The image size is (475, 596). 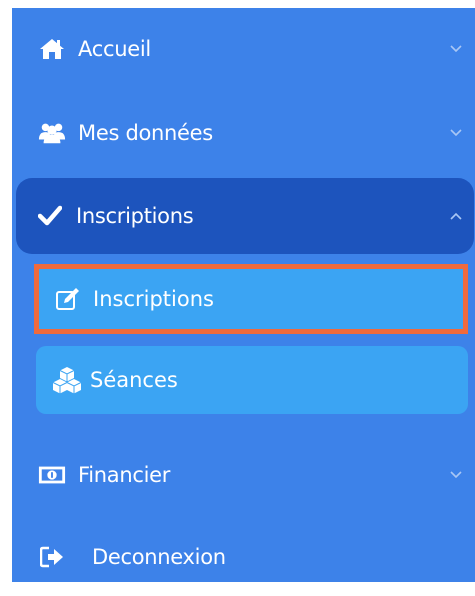 What do you see at coordinates (52, 133) in the screenshot?
I see `users-icon` at bounding box center [52, 133].